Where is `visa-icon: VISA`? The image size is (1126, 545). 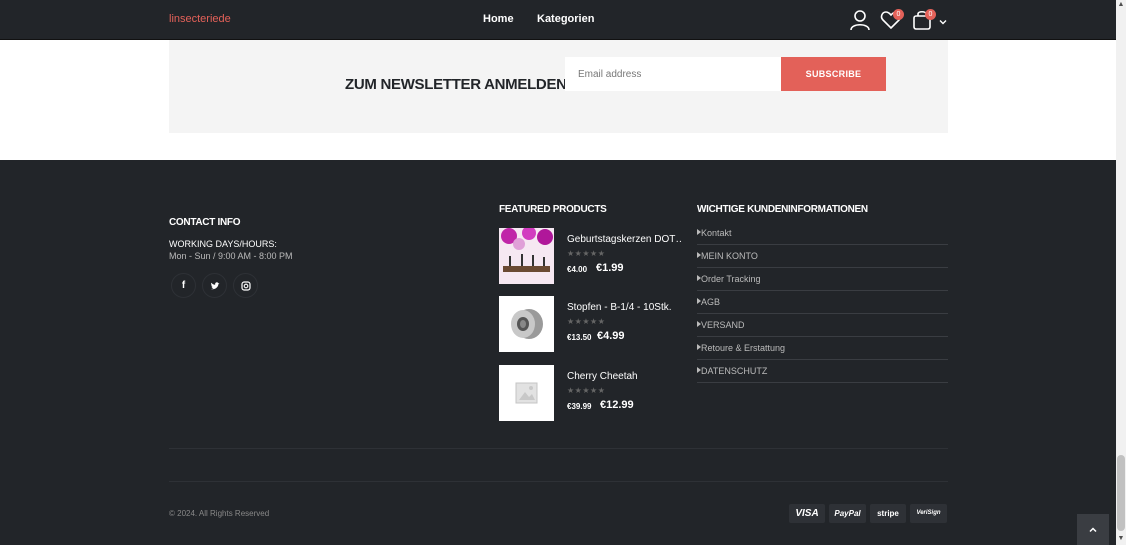 visa-icon: VISA is located at coordinates (807, 513).